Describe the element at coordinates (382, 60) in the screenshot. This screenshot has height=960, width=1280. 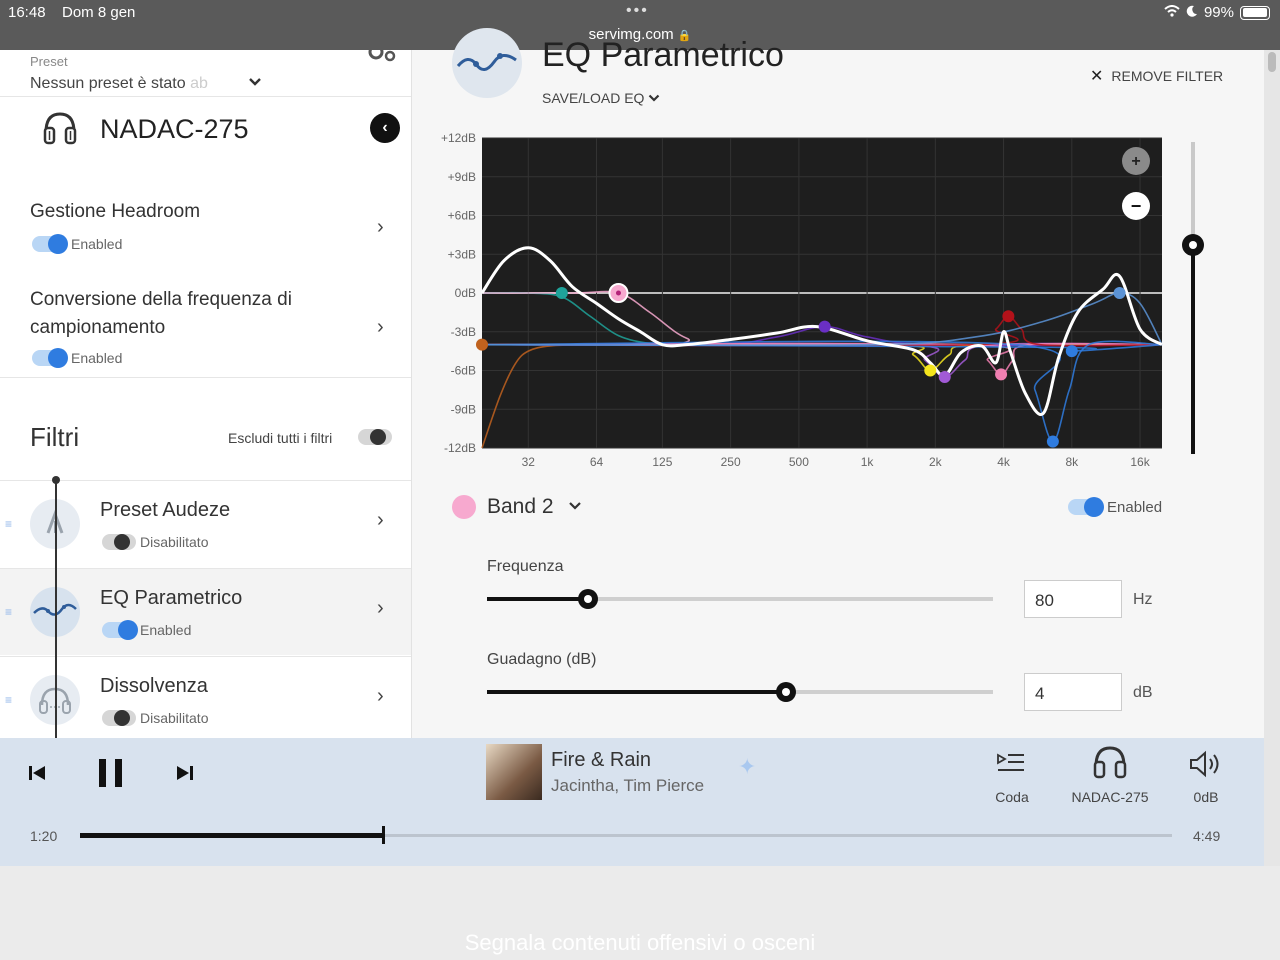
I see `gear-icon` at that location.